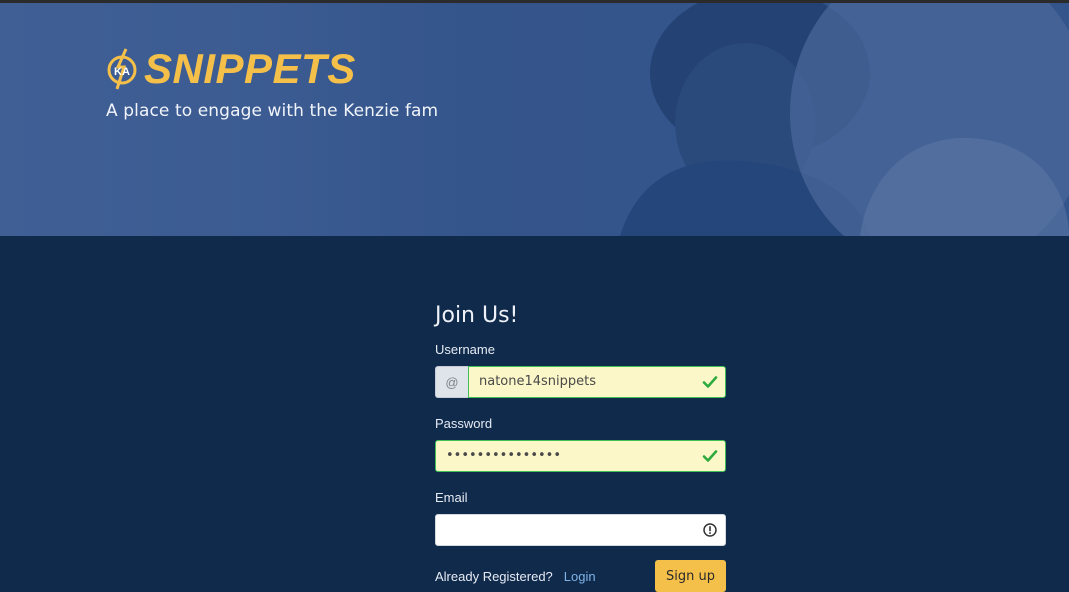 The width and height of the screenshot is (1069, 592). I want to click on brand: KA SNIPPETS, so click(231, 69).